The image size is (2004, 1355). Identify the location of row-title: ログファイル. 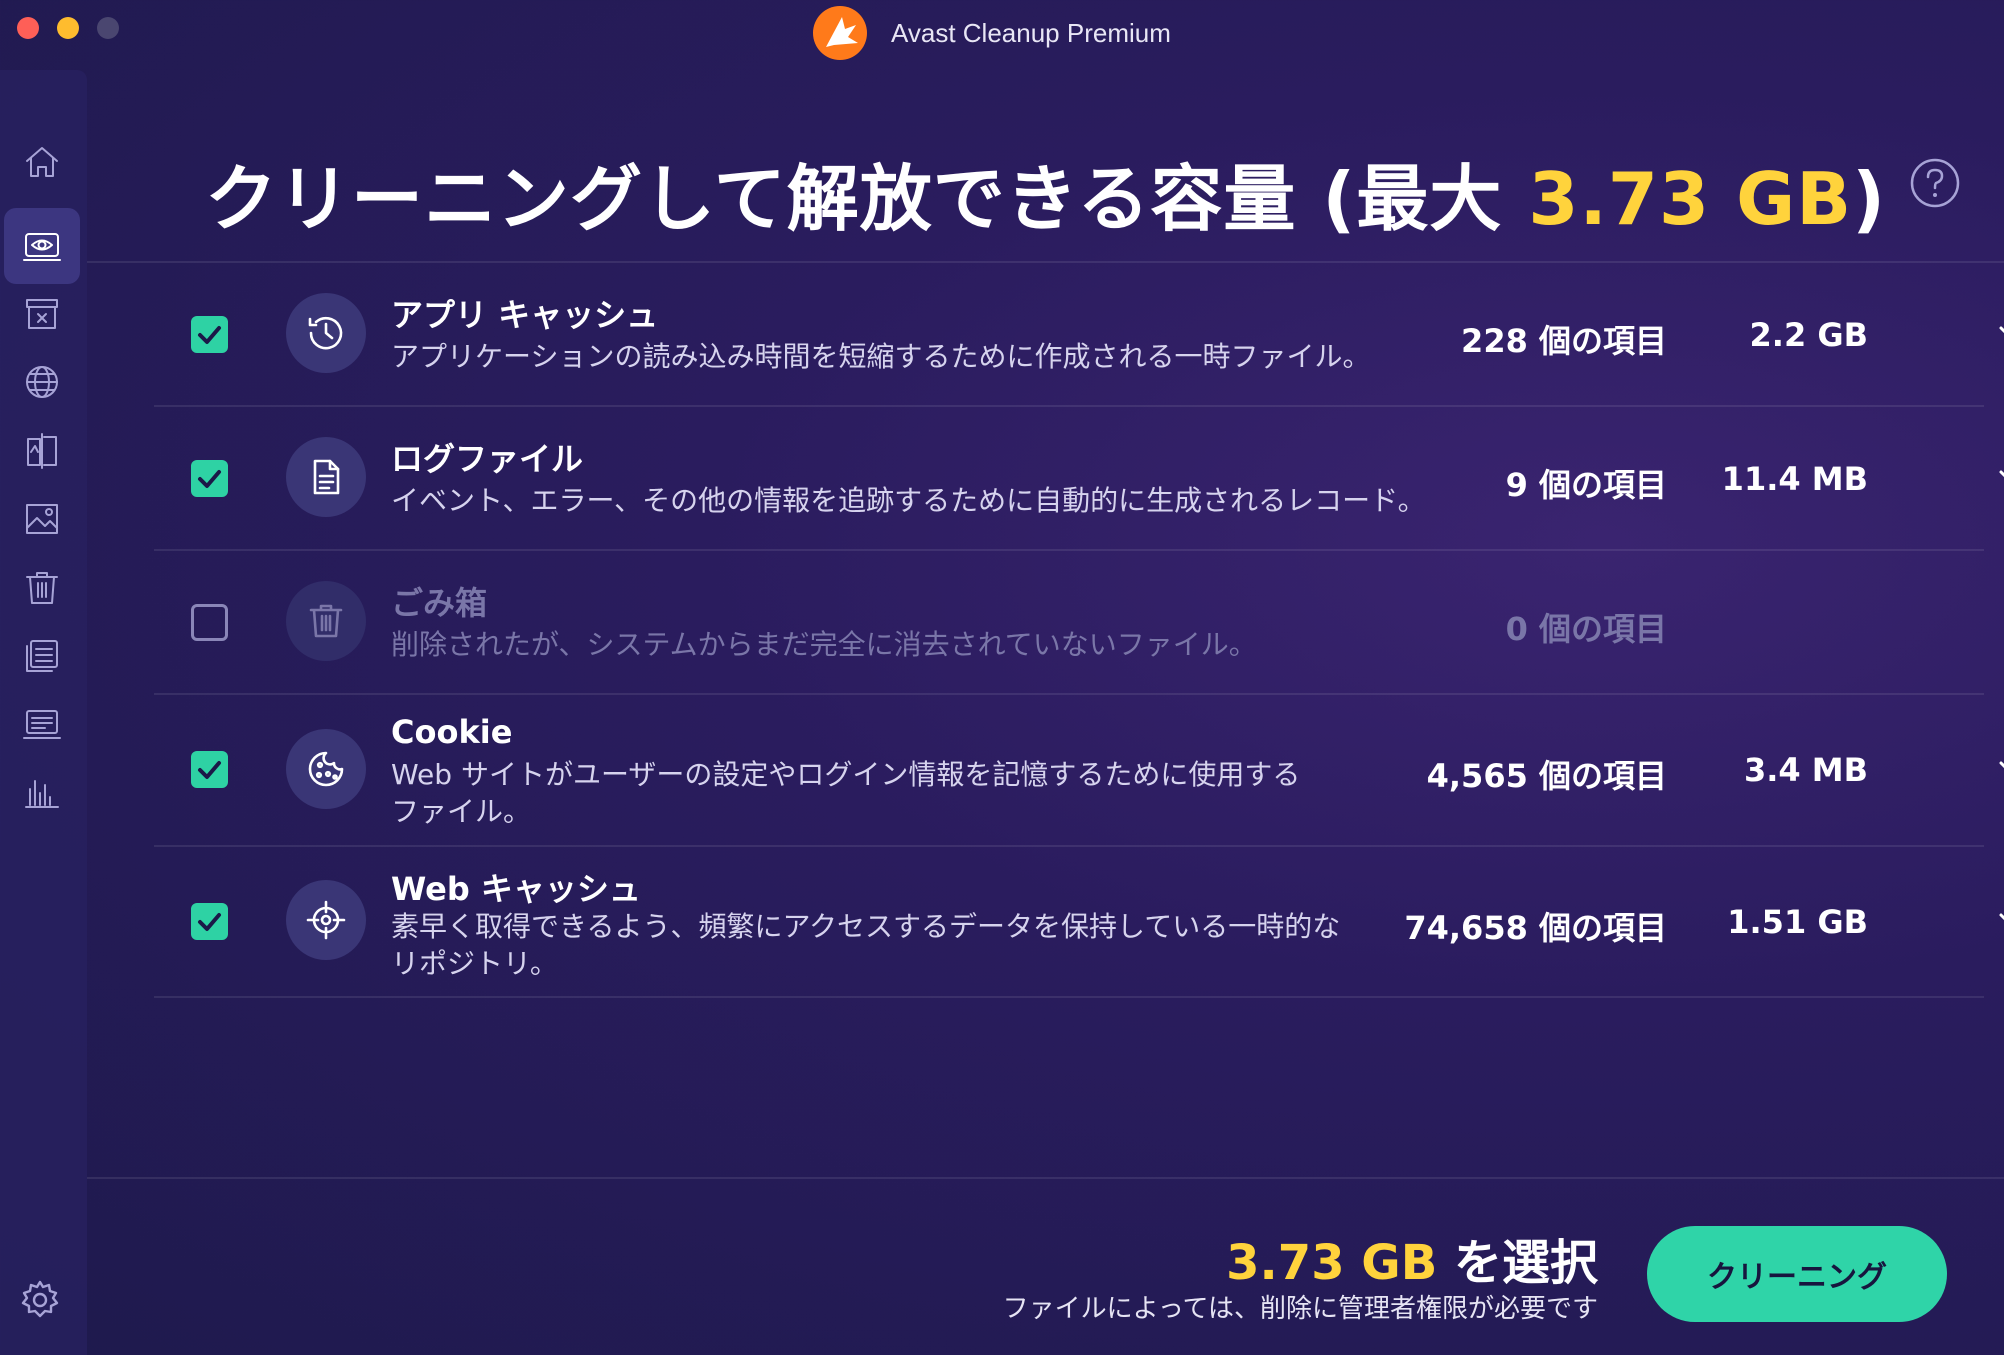
(487, 459).